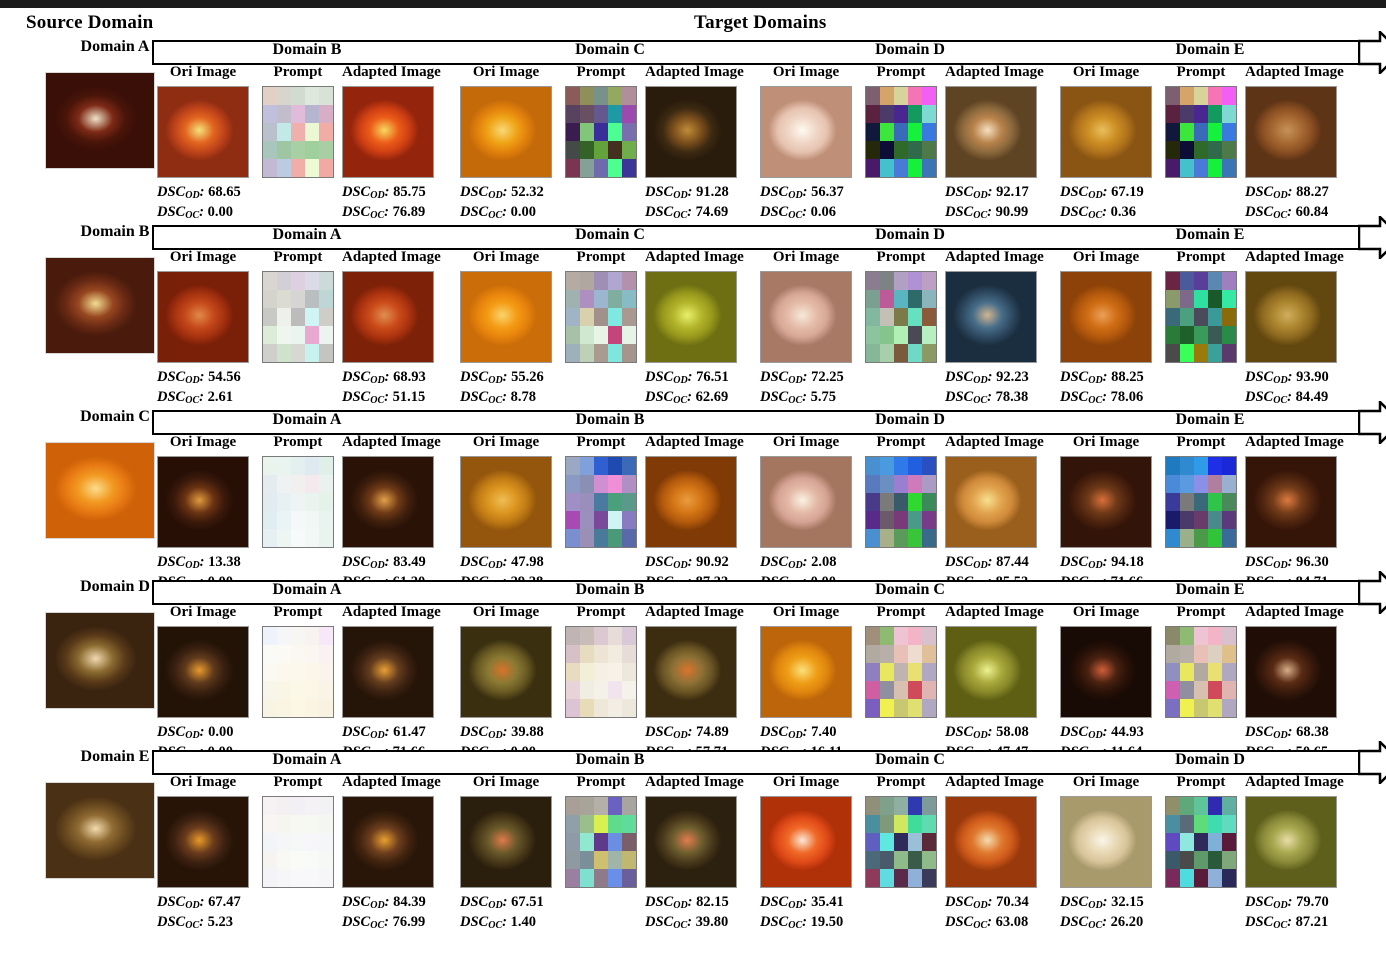  What do you see at coordinates (610, 759) in the screenshot?
I see `target-domain-label: Domain B` at bounding box center [610, 759].